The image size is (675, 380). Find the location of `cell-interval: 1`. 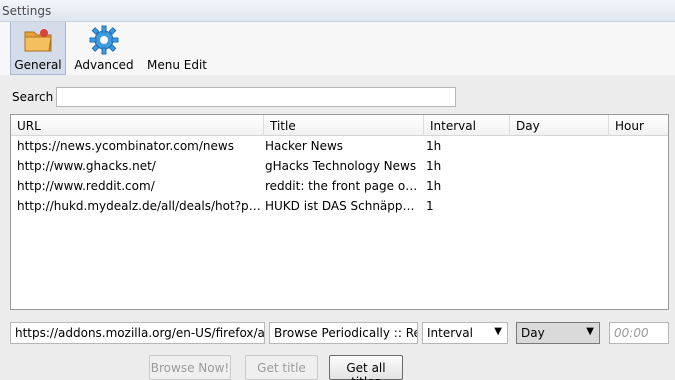

cell-interval: 1 is located at coordinates (430, 206).